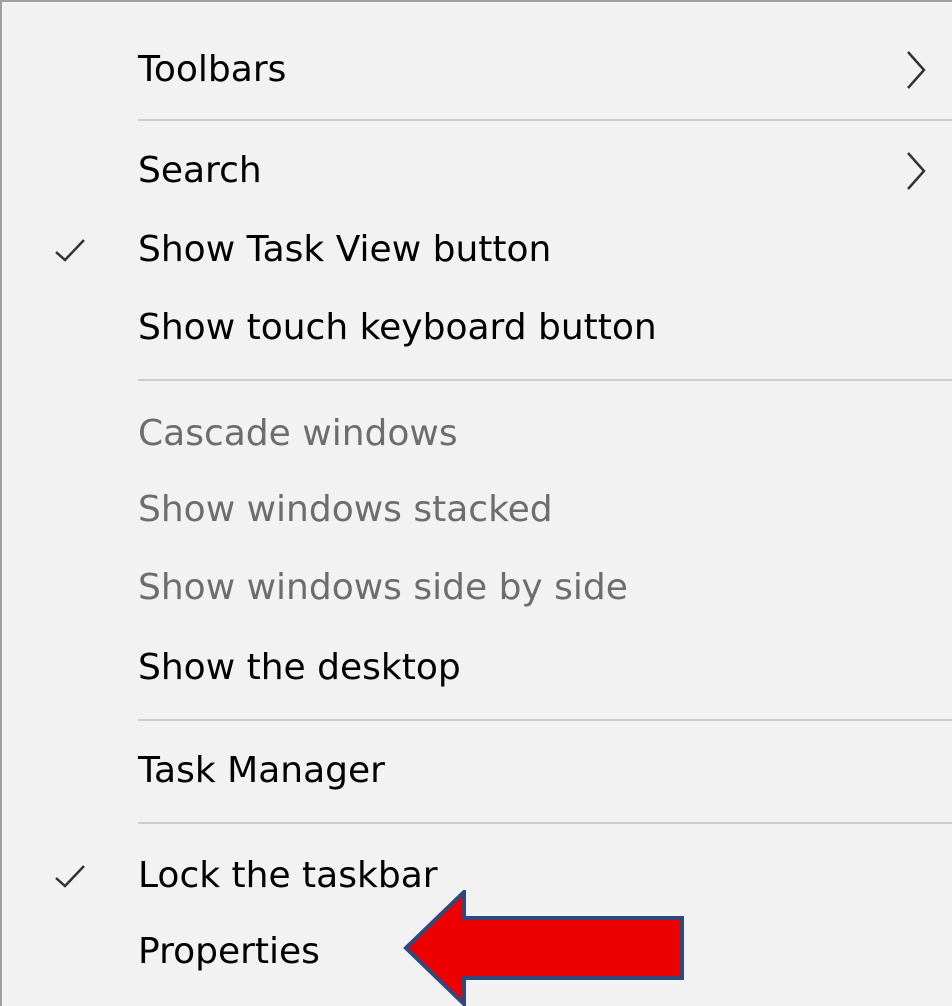 This screenshot has height=1006, width=952. I want to click on menu-item-label: Cascade windows, so click(298, 433).